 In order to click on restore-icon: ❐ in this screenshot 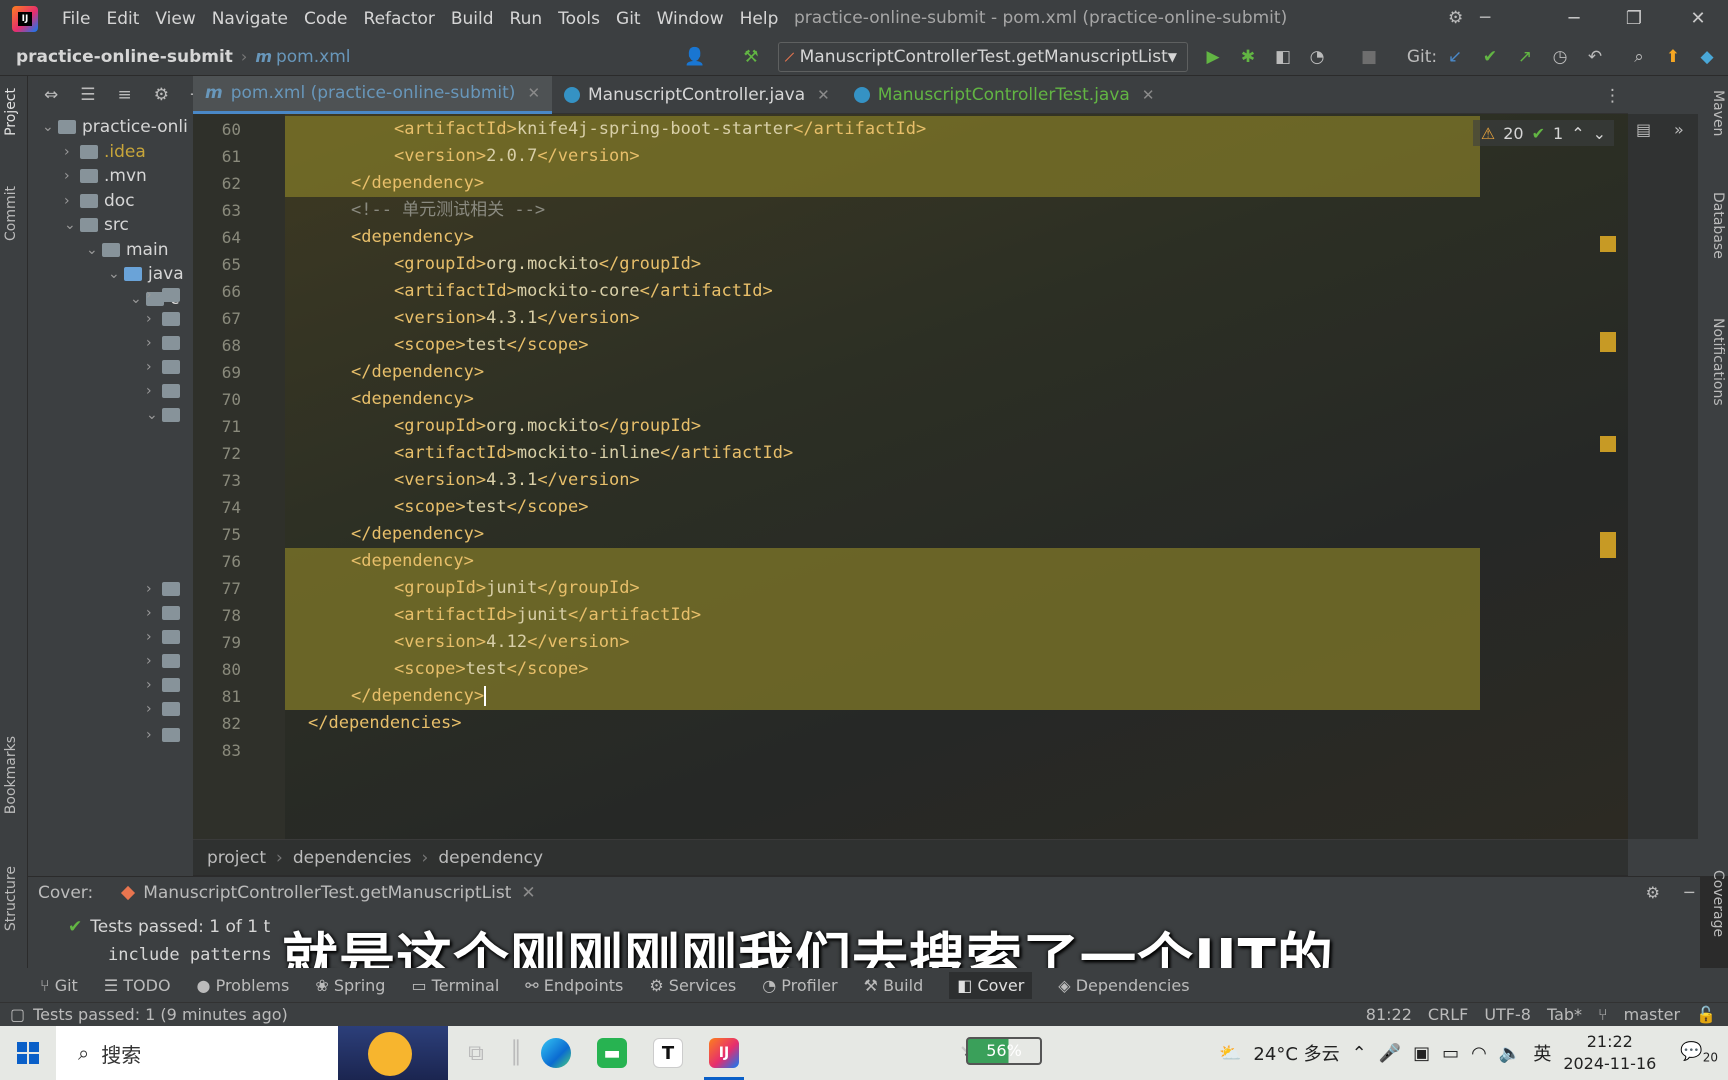, I will do `click(1634, 19)`.